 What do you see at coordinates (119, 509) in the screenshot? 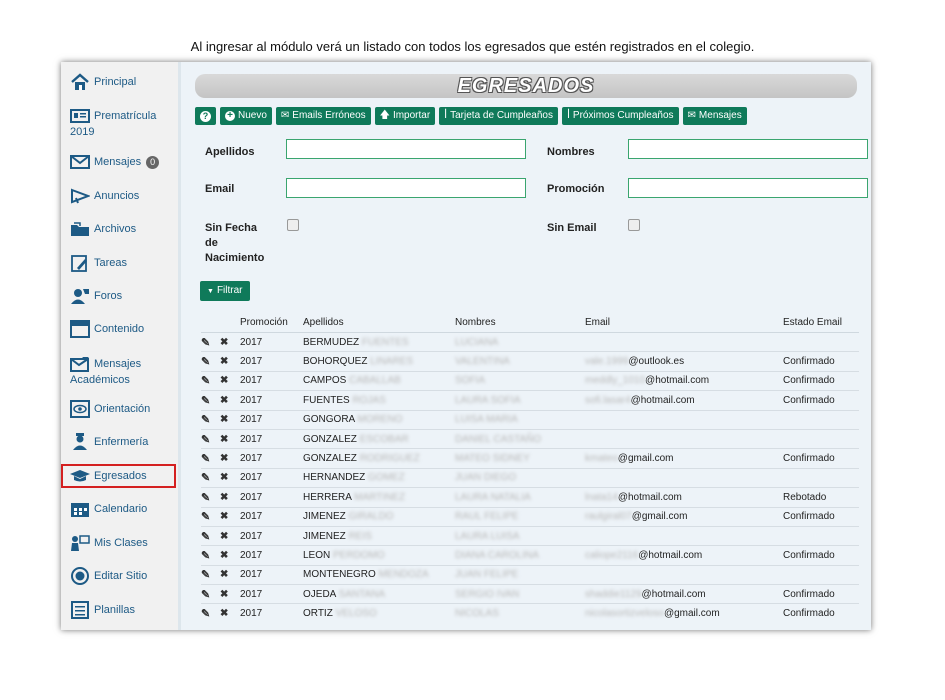
I see `sidebar-item-calendario: Calendario` at bounding box center [119, 509].